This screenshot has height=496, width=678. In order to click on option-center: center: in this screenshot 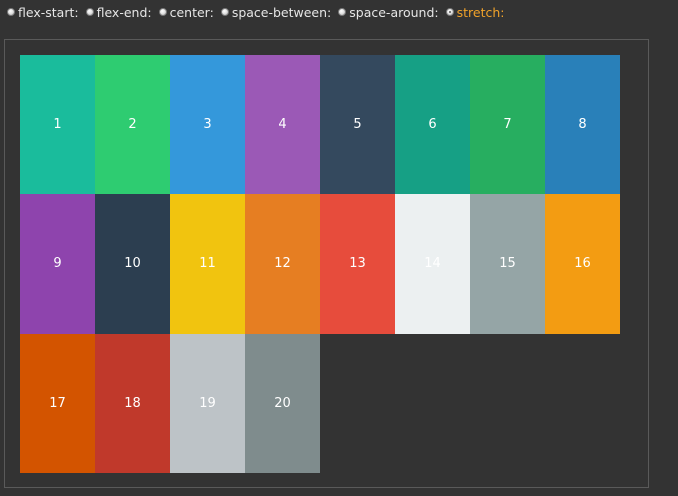, I will do `click(186, 12)`.